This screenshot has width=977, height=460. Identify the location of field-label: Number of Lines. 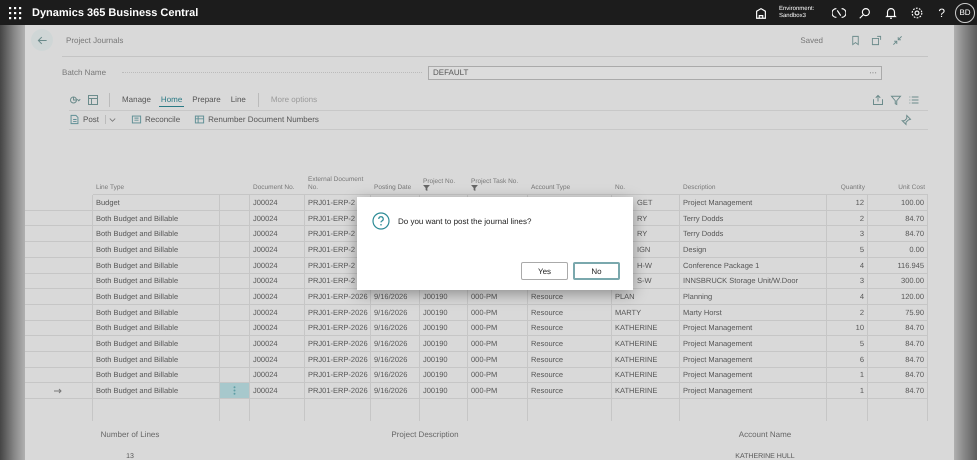
(130, 434).